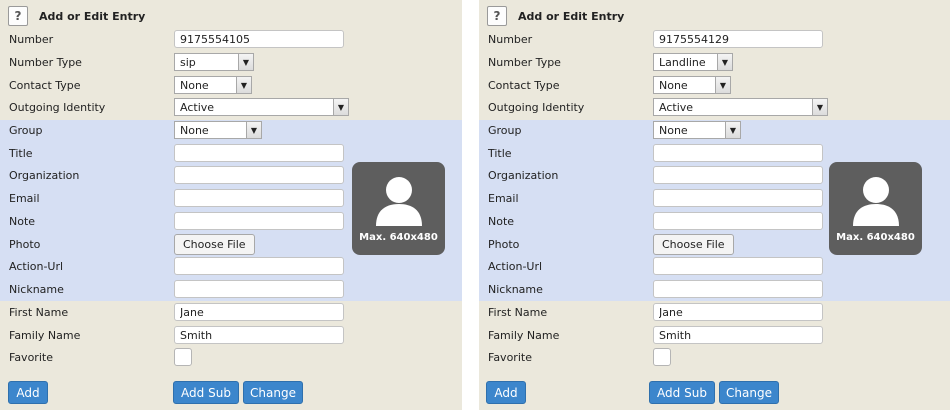  I want to click on row-nickname: Nickname, so click(714, 290).